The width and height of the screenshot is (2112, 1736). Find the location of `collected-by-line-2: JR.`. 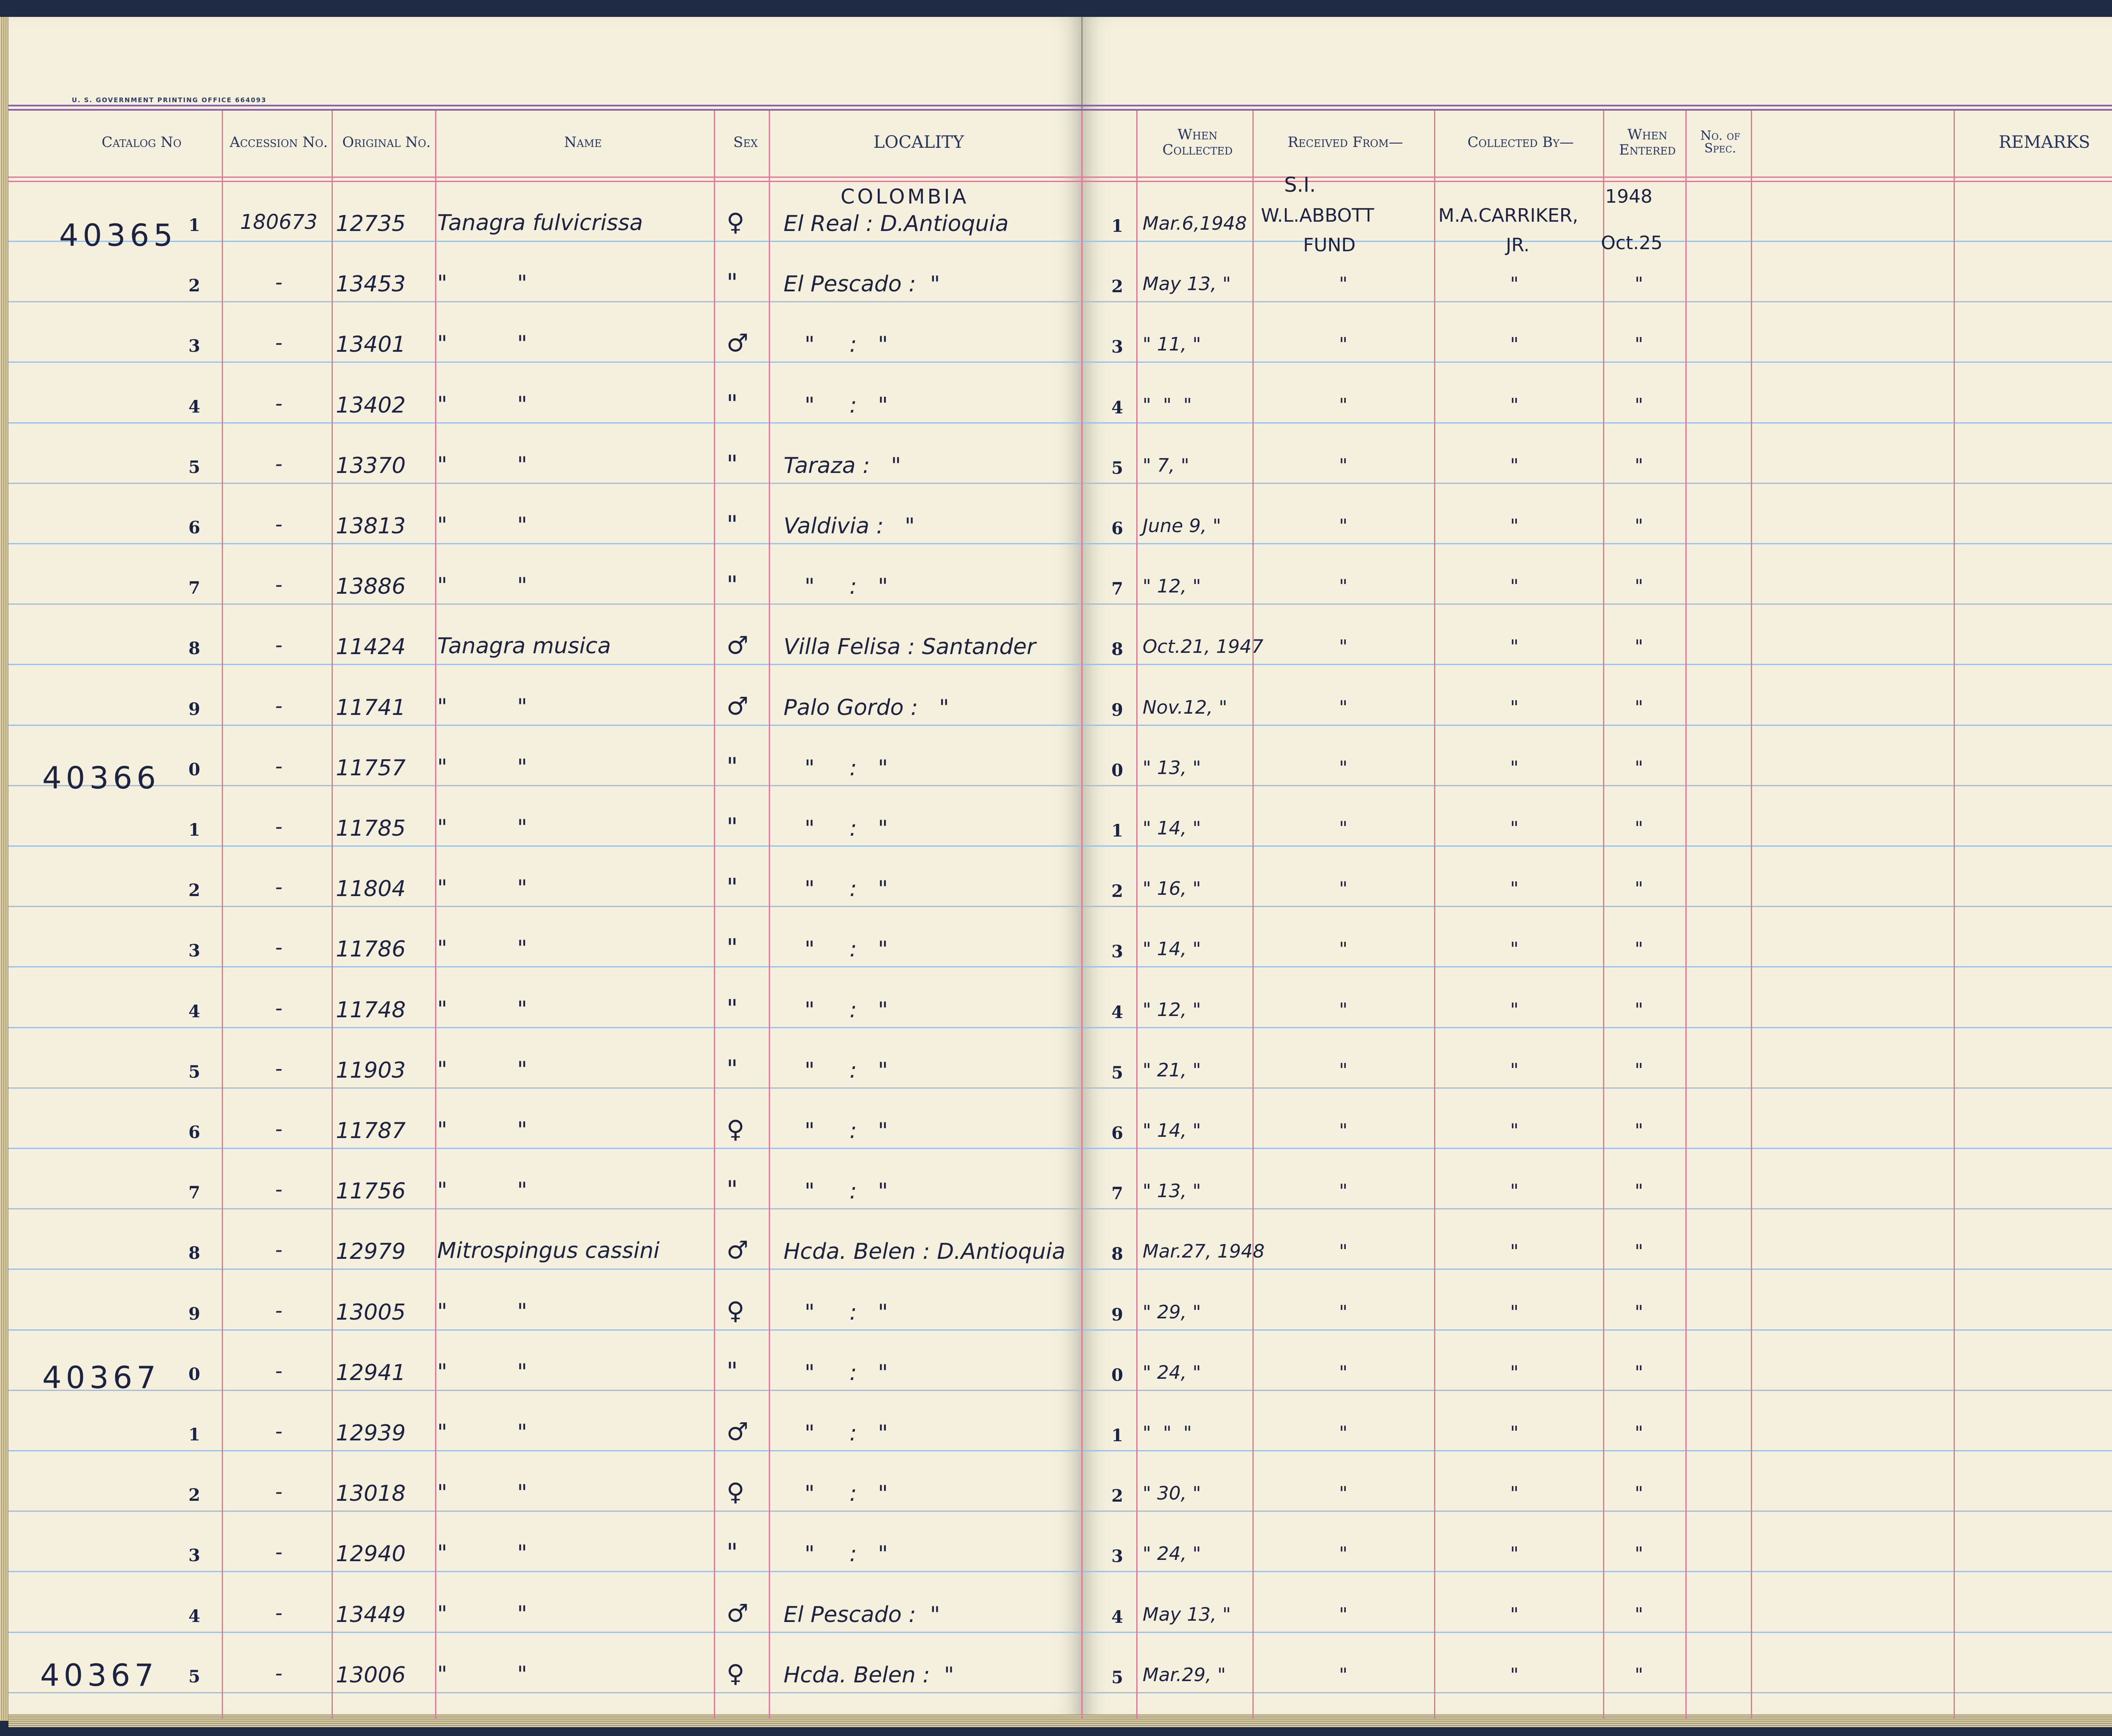

collected-by-line-2: JR. is located at coordinates (1518, 245).